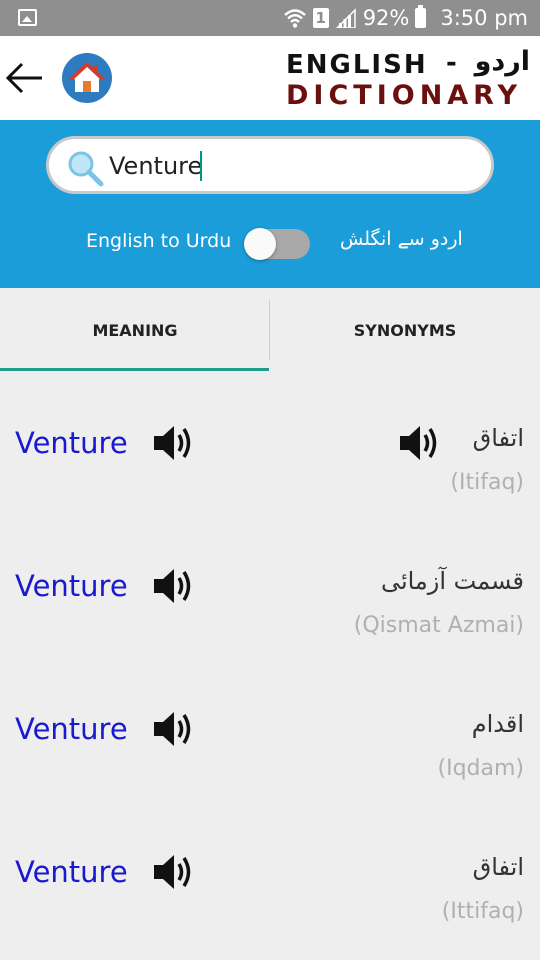  What do you see at coordinates (270, 872) in the screenshot?
I see `list-item: Venture اتفاق (Ittifaq)` at bounding box center [270, 872].